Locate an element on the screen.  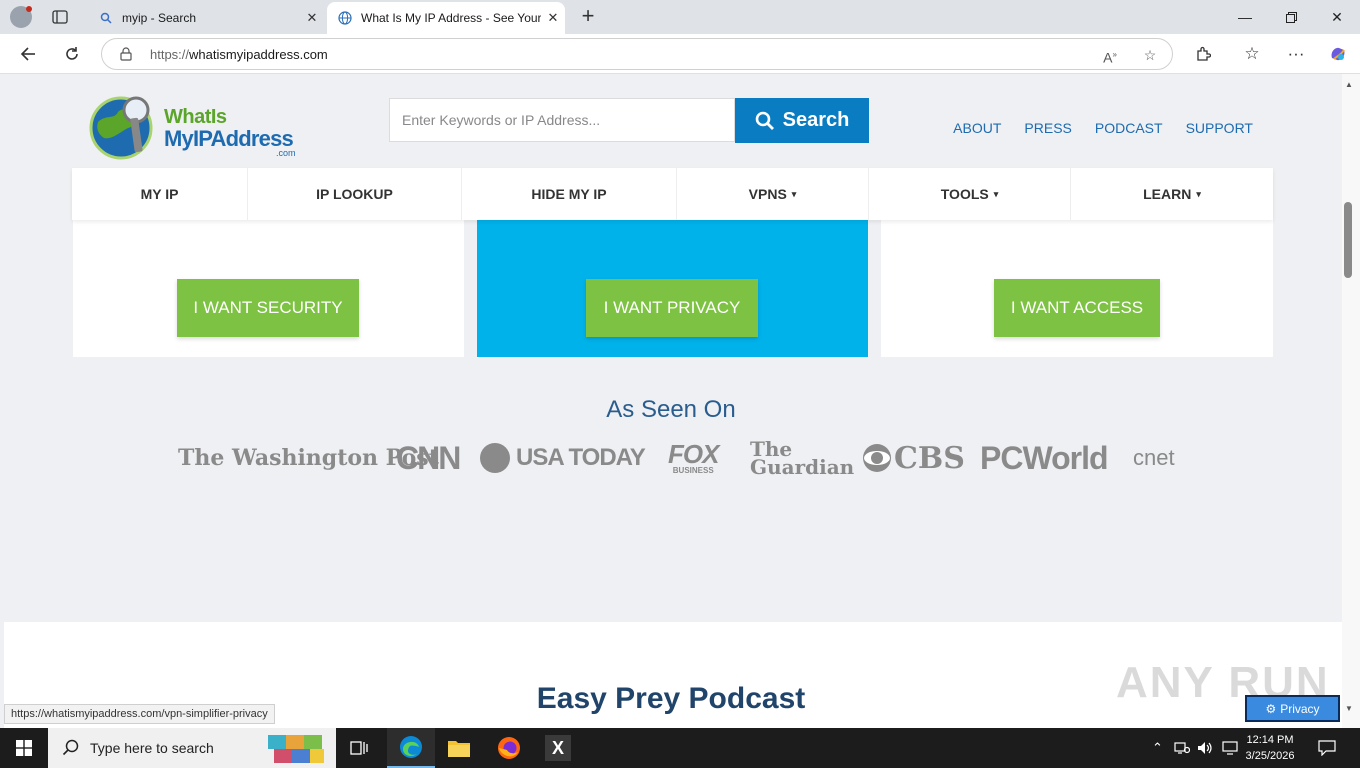
link-support: SUPPORT is located at coordinates (1219, 128).